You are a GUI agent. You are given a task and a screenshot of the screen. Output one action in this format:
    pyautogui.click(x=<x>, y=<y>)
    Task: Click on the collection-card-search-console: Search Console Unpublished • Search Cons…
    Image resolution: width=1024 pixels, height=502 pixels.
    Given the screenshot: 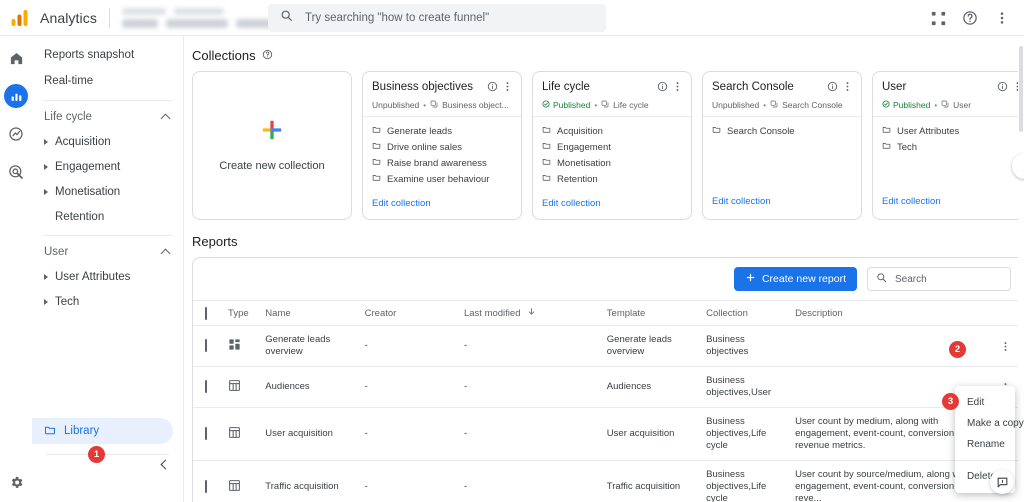 What is the action you would take?
    pyautogui.click(x=782, y=145)
    